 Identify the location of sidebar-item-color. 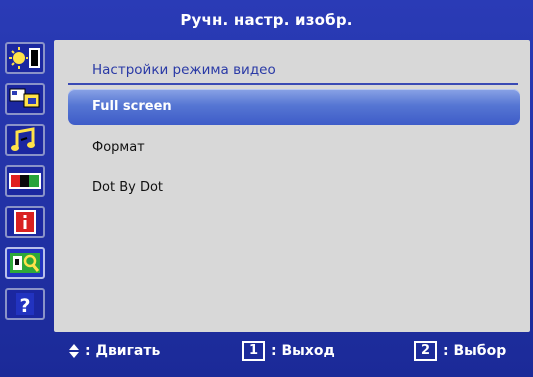
(25, 181).